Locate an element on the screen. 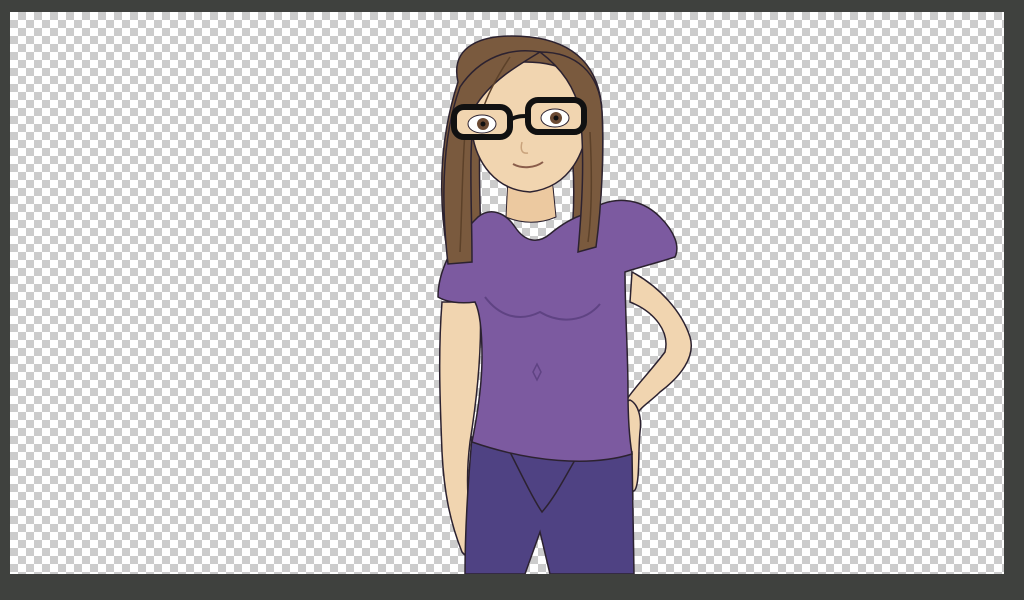  right-arm is located at coordinates (656, 344).